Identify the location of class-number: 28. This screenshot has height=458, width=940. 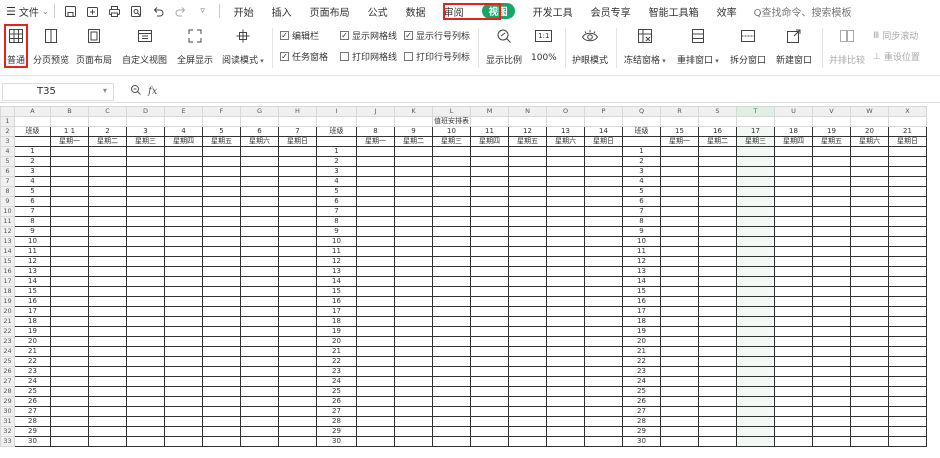
(641, 421).